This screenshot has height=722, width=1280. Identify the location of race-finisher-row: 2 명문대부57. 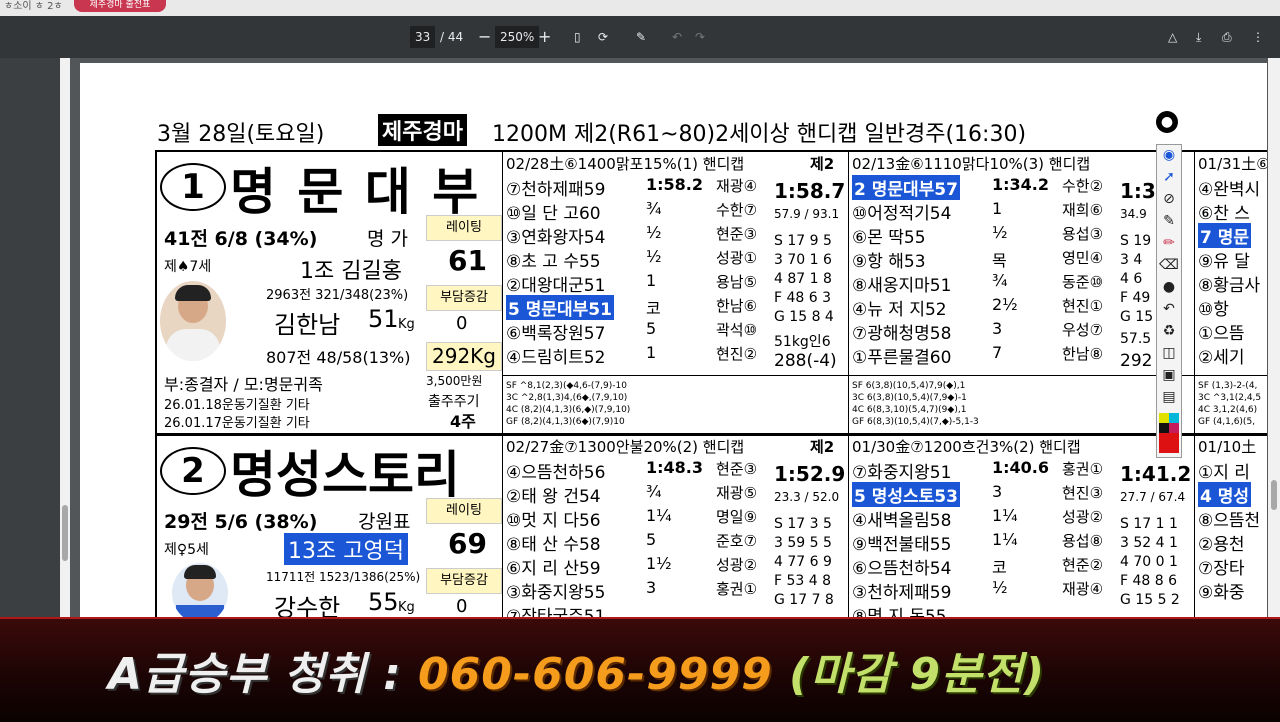
(906, 187).